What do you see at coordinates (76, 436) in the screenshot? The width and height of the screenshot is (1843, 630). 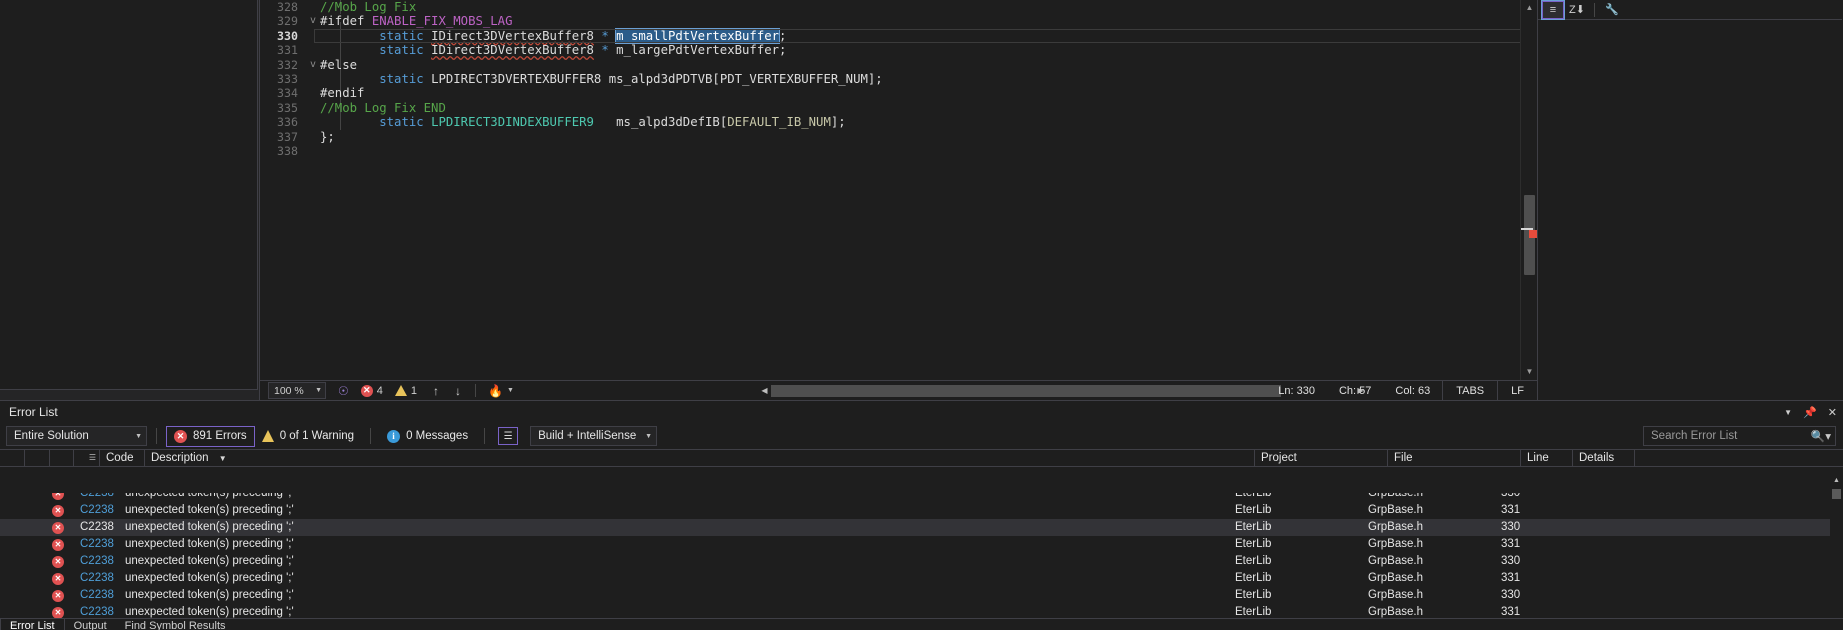 I see `solution-scope-dropdown: Entire Solution ▼` at bounding box center [76, 436].